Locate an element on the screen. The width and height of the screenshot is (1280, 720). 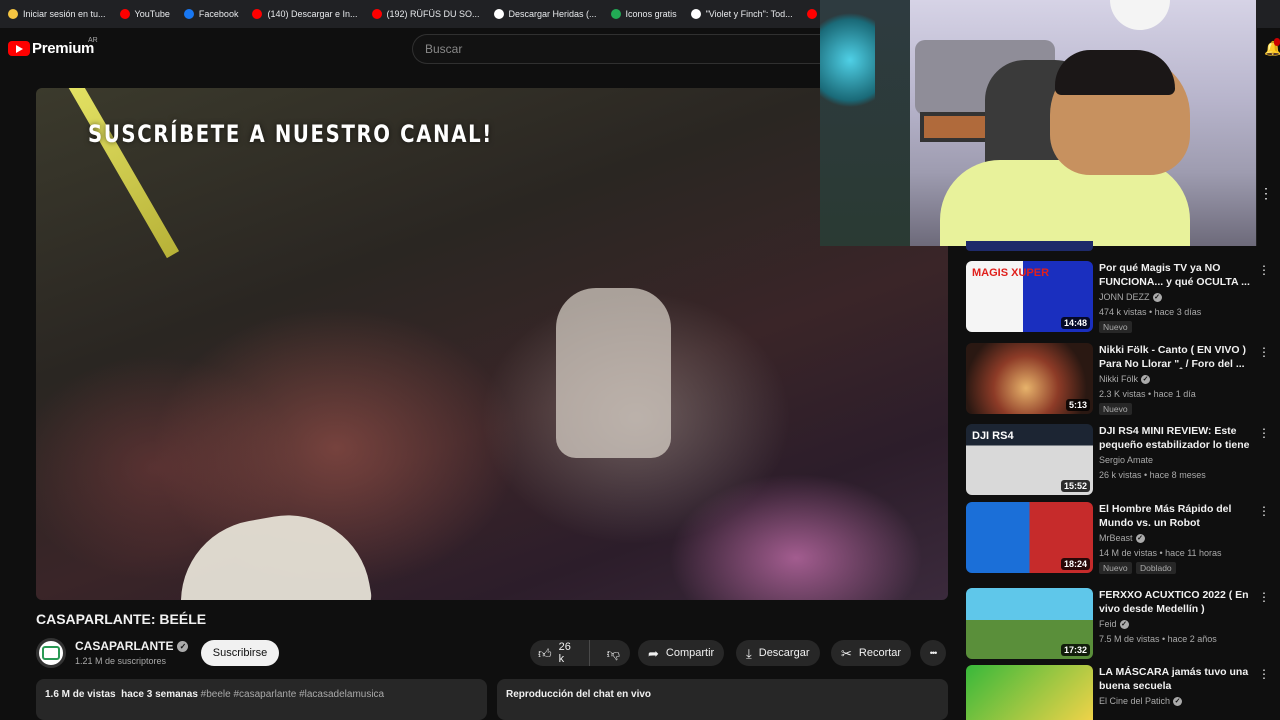
recommended-channel: Nikki Fölk ✓ is located at coordinates (1125, 379).